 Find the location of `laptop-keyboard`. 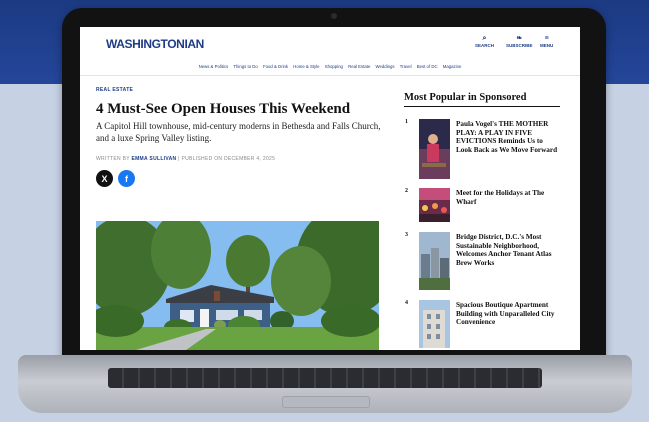

laptop-keyboard is located at coordinates (325, 378).